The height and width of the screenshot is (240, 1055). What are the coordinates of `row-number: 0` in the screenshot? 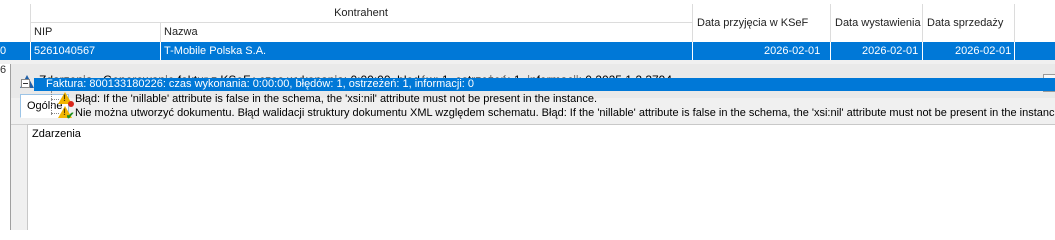 It's located at (3, 51).